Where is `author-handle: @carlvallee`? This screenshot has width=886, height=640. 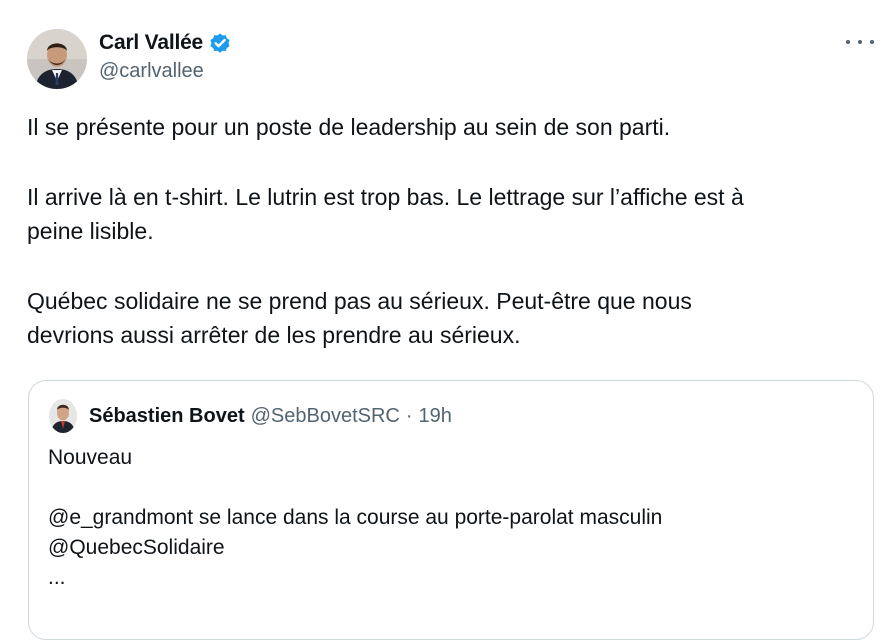
author-handle: @carlvallee is located at coordinates (165, 71).